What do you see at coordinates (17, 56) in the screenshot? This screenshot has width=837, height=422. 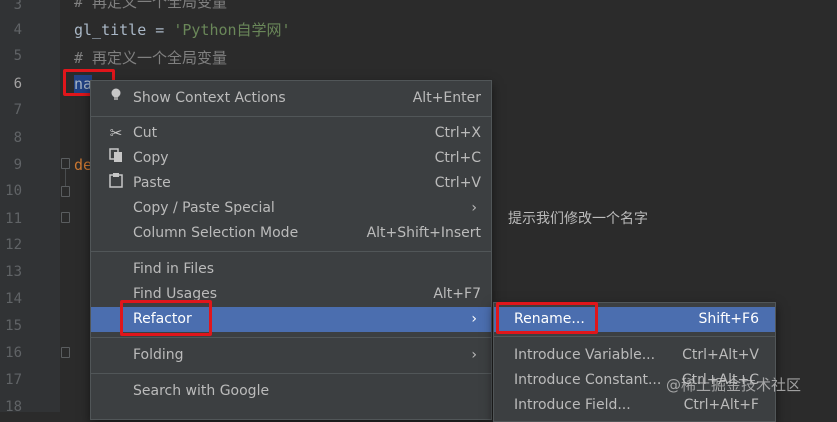 I see `line-number: 5` at bounding box center [17, 56].